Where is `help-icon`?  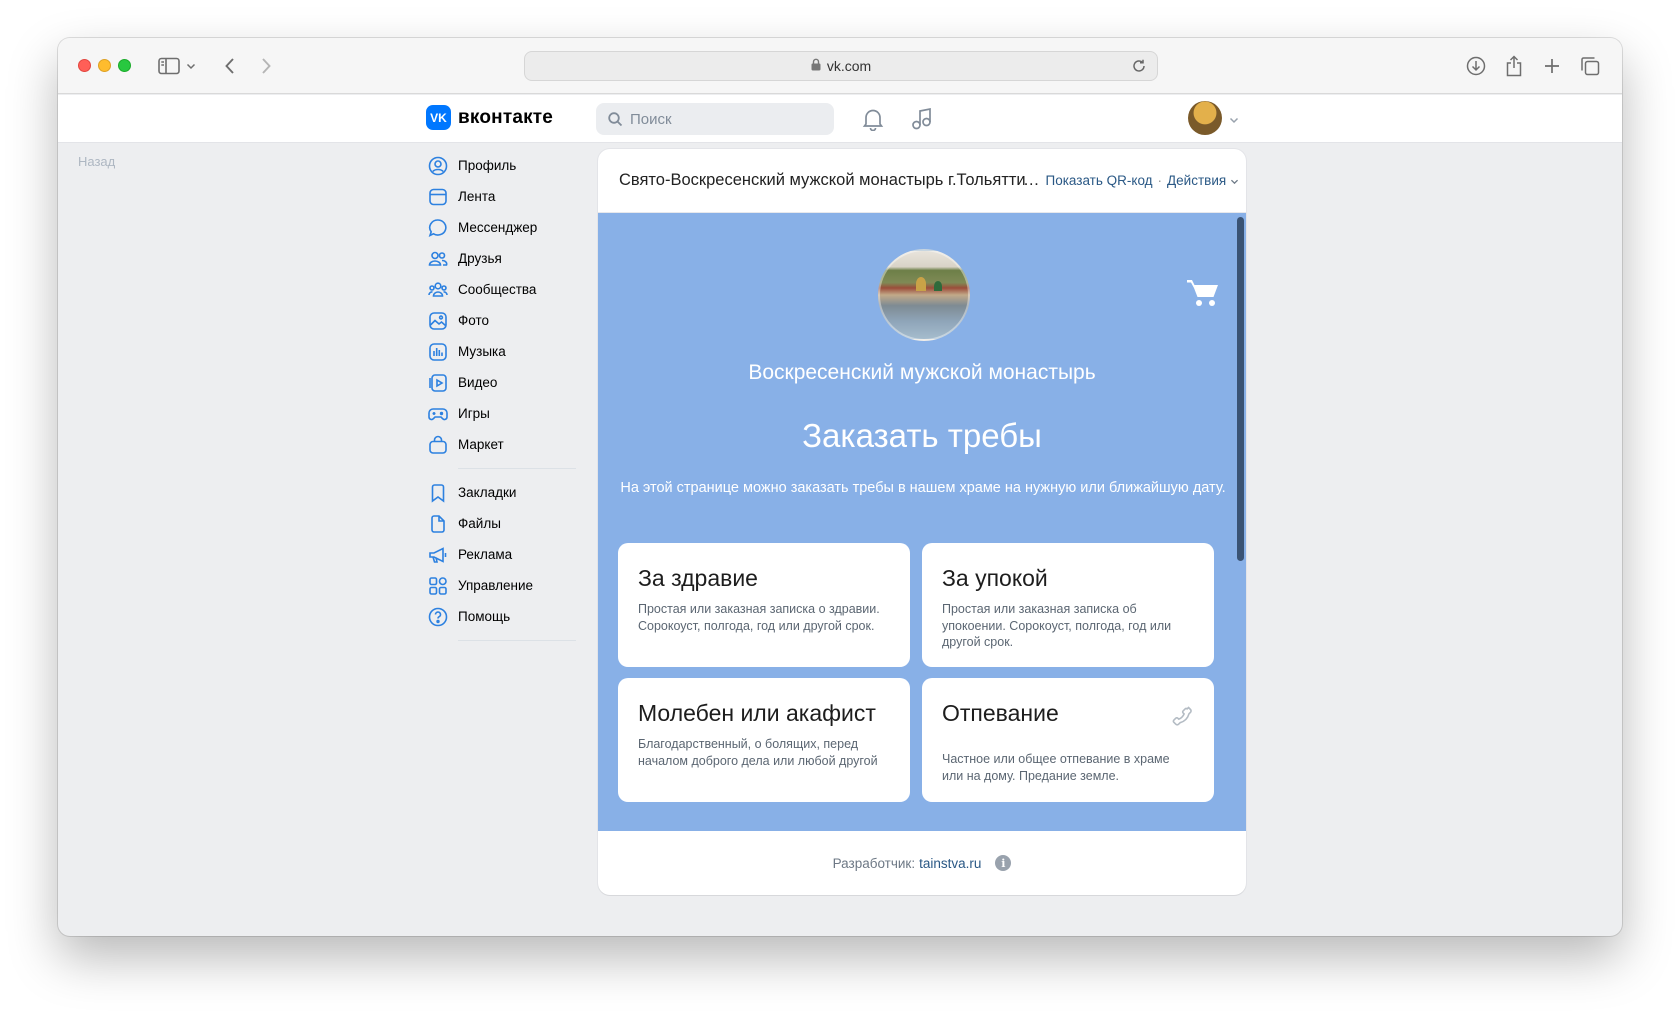
help-icon is located at coordinates (438, 616).